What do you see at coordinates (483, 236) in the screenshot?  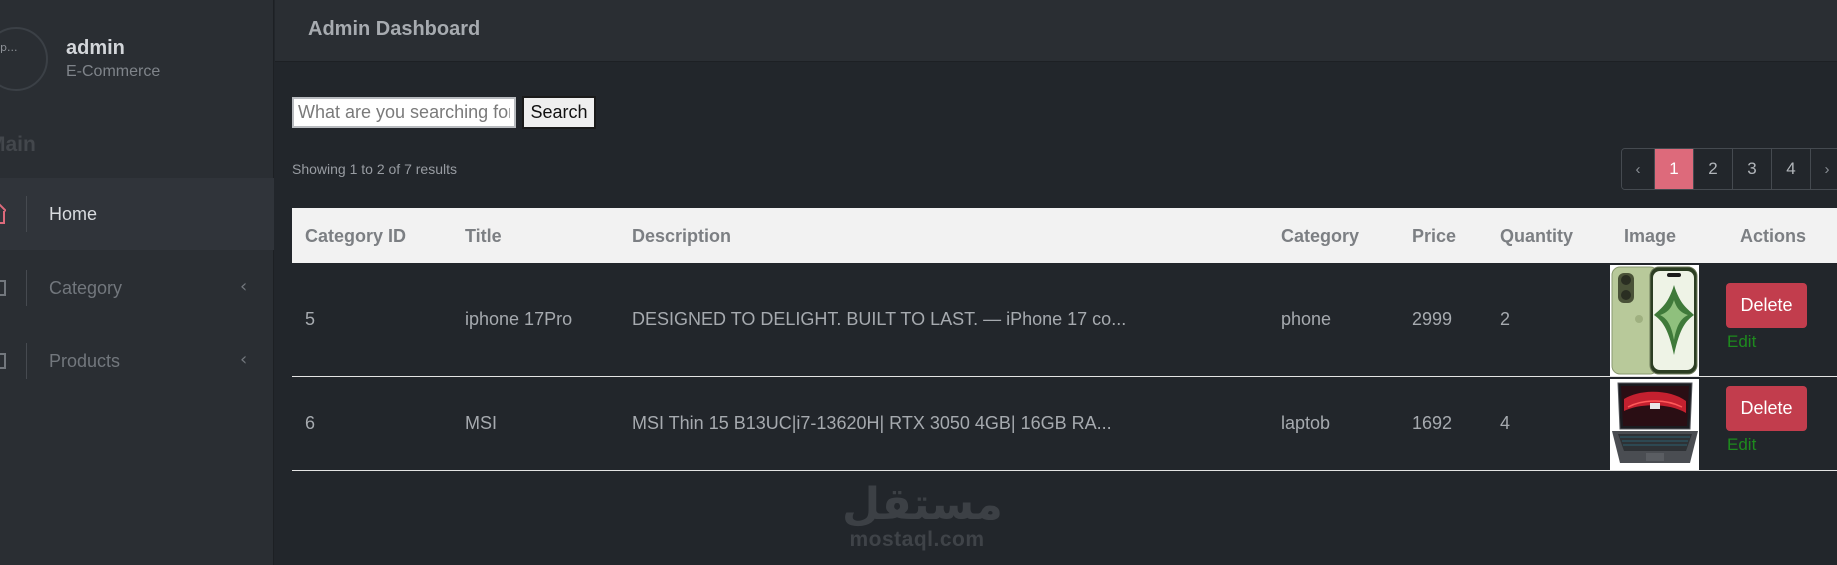 I see `column-header-title: Title` at bounding box center [483, 236].